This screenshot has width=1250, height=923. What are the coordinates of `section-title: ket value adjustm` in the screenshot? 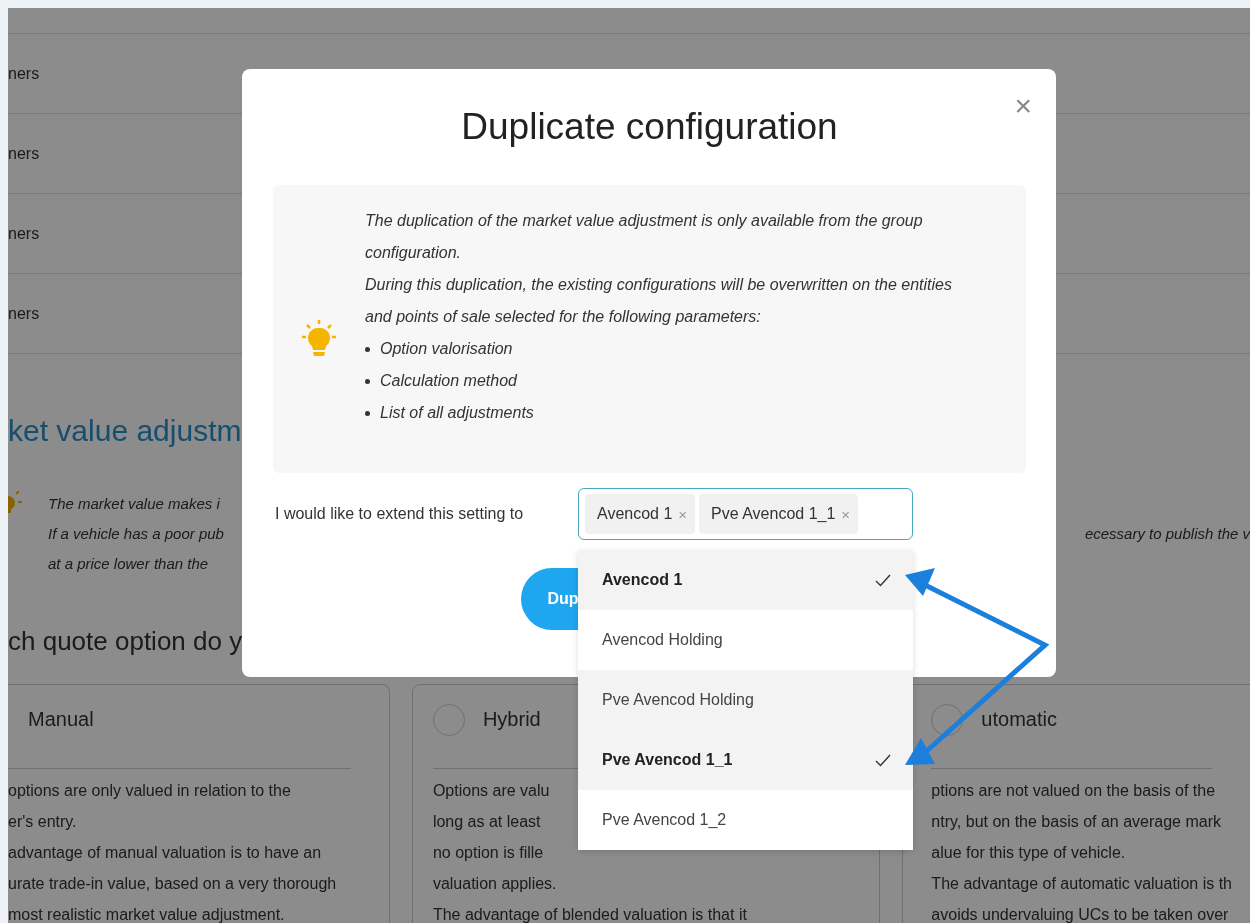 It's located at (125, 430).